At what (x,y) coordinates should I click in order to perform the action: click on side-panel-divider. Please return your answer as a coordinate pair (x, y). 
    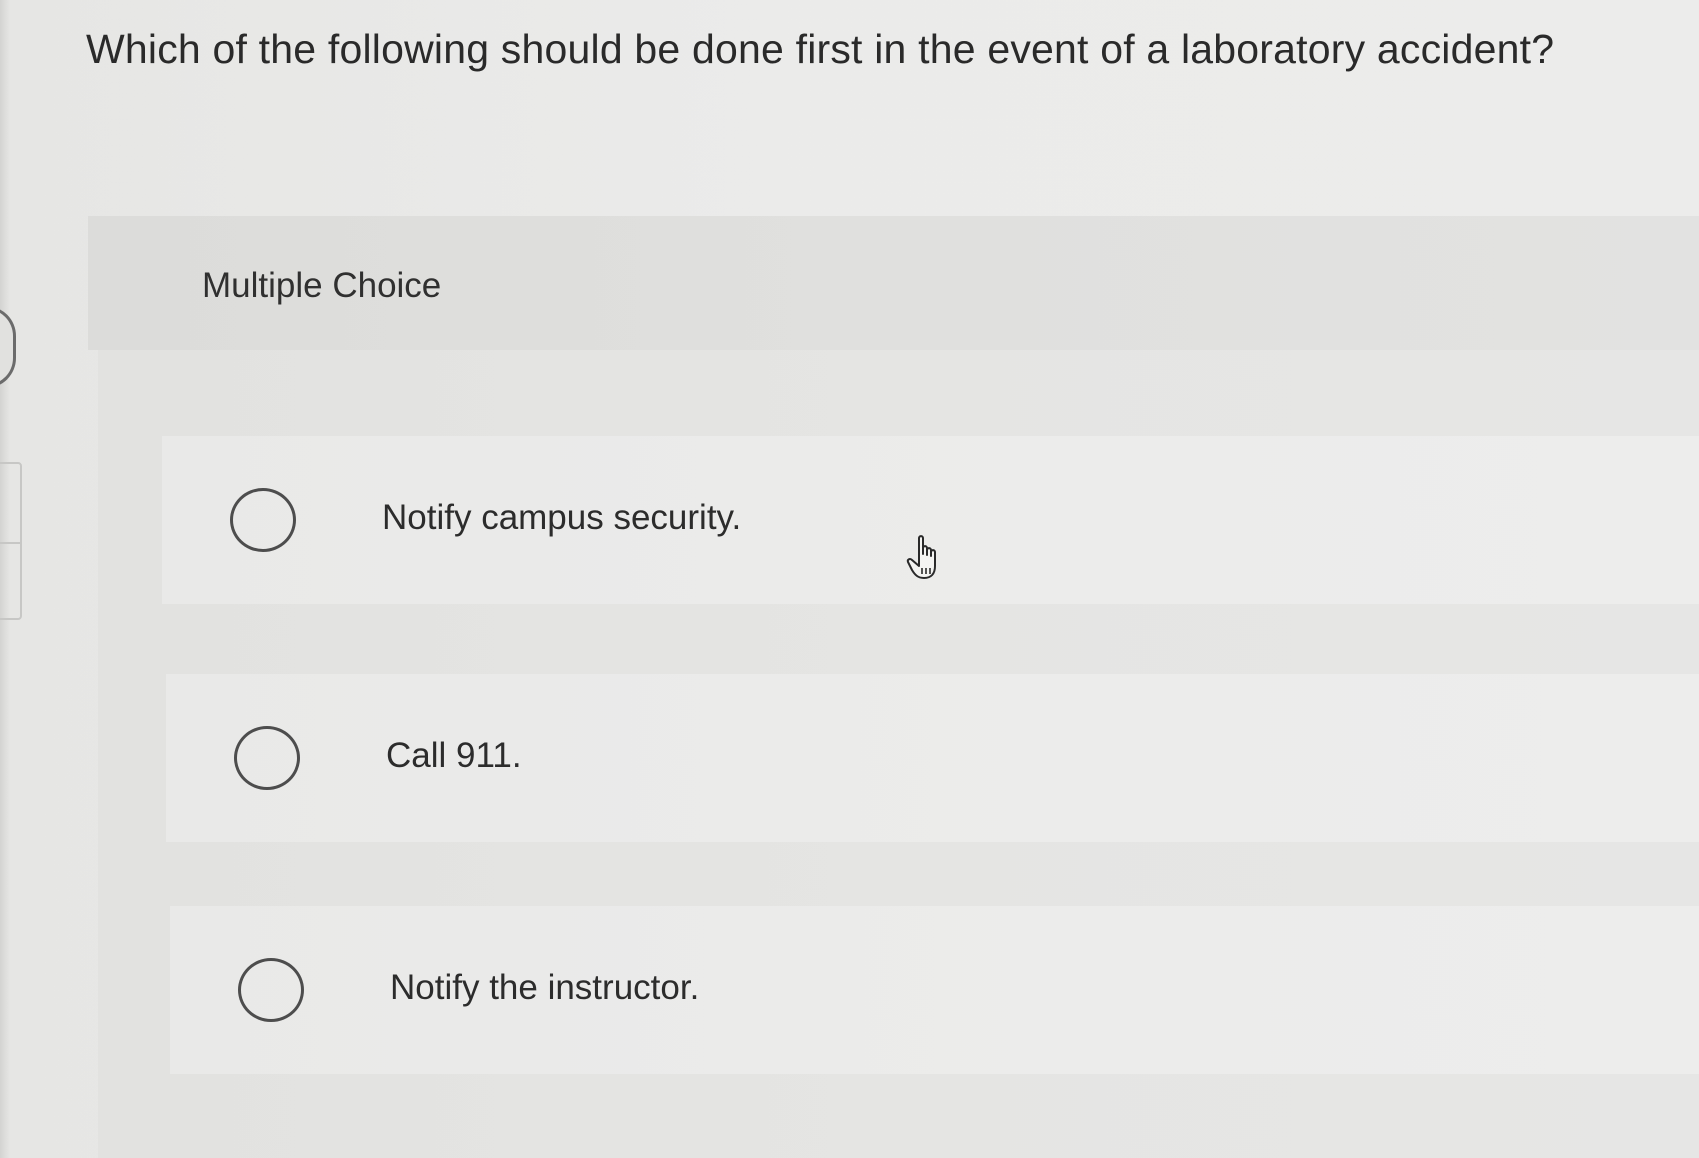
    Looking at the image, I should click on (11, 543).